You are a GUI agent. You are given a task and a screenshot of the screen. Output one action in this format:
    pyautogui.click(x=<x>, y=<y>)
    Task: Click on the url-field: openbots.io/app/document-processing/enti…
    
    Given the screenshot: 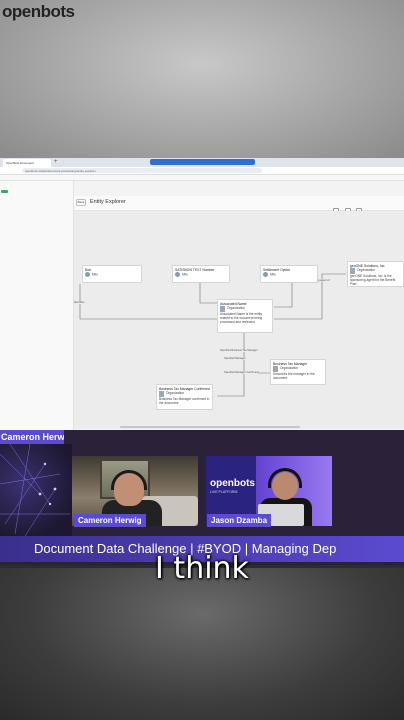 What is the action you would take?
    pyautogui.click(x=142, y=170)
    